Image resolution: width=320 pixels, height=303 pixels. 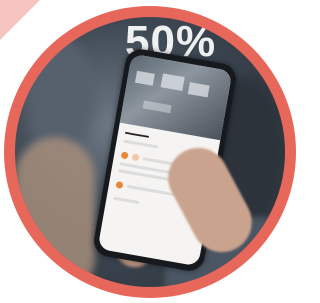 I want to click on arm, so click(x=55, y=212).